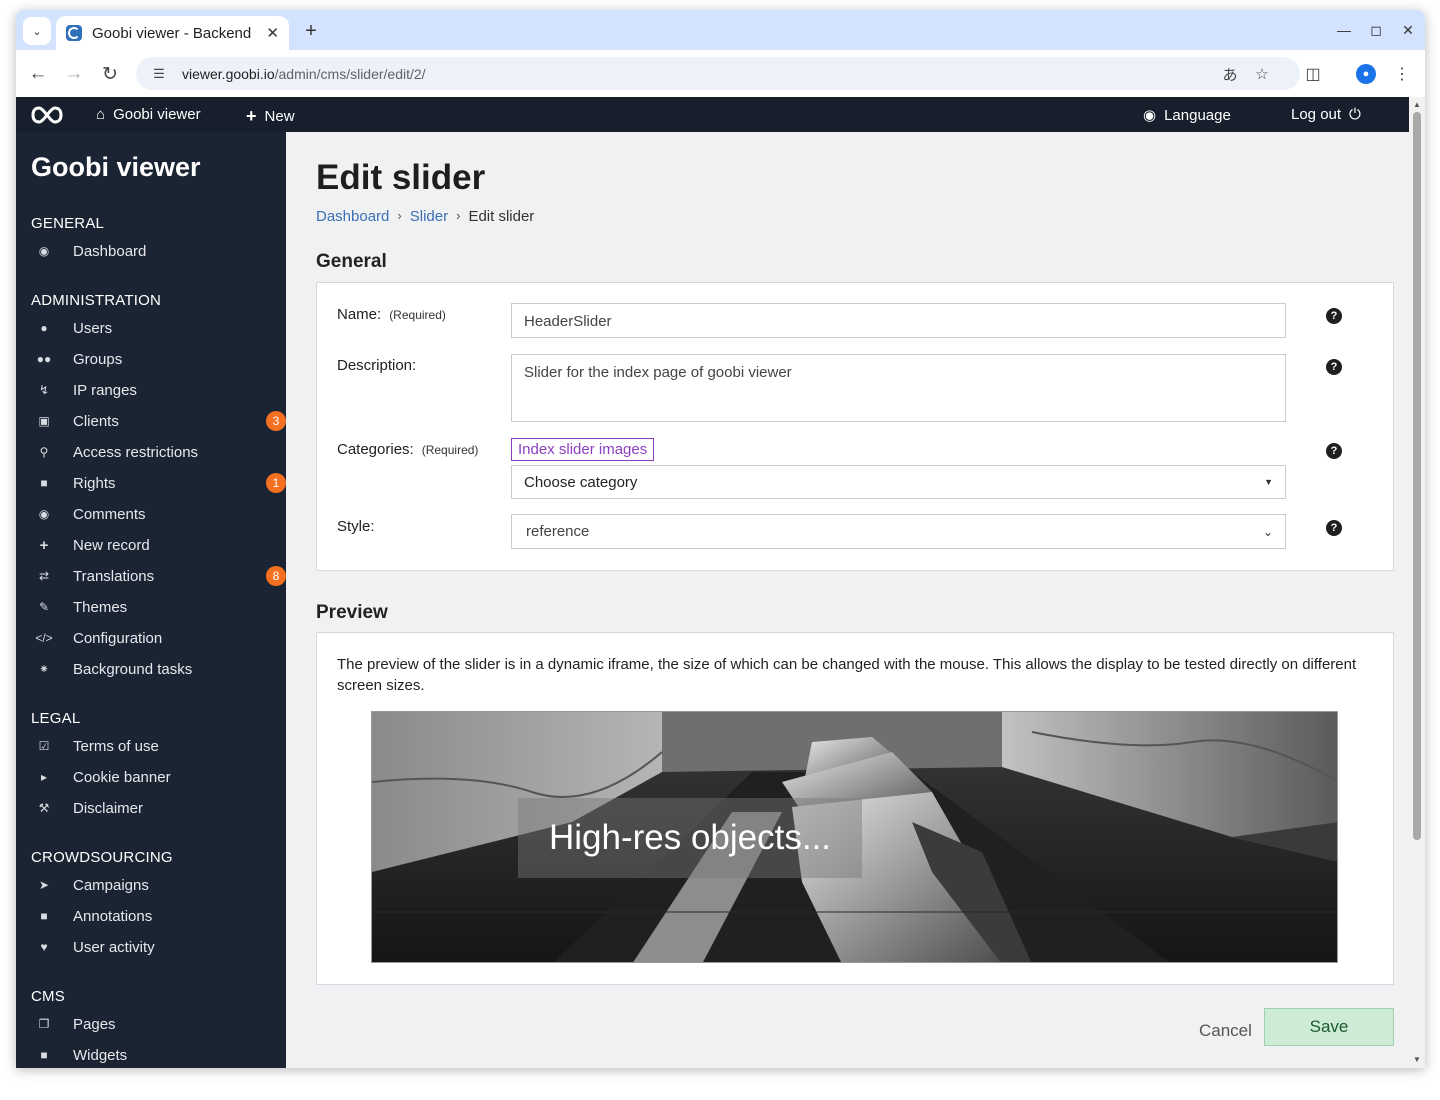 The width and height of the screenshot is (1440, 1100). Describe the element at coordinates (1334, 451) in the screenshot. I see `categories-help-icon: ?` at that location.